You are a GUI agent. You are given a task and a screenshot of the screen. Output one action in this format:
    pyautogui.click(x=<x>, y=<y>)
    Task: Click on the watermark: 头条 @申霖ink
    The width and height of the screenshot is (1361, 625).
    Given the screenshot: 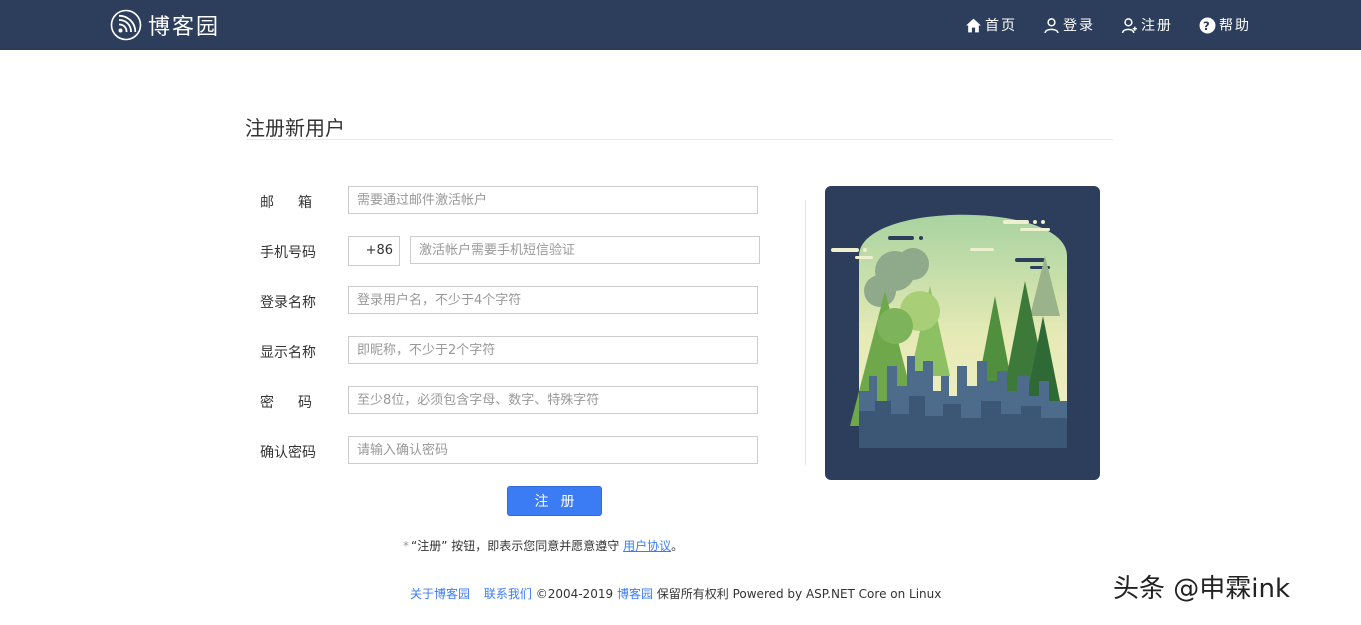 What is the action you would take?
    pyautogui.click(x=1202, y=589)
    